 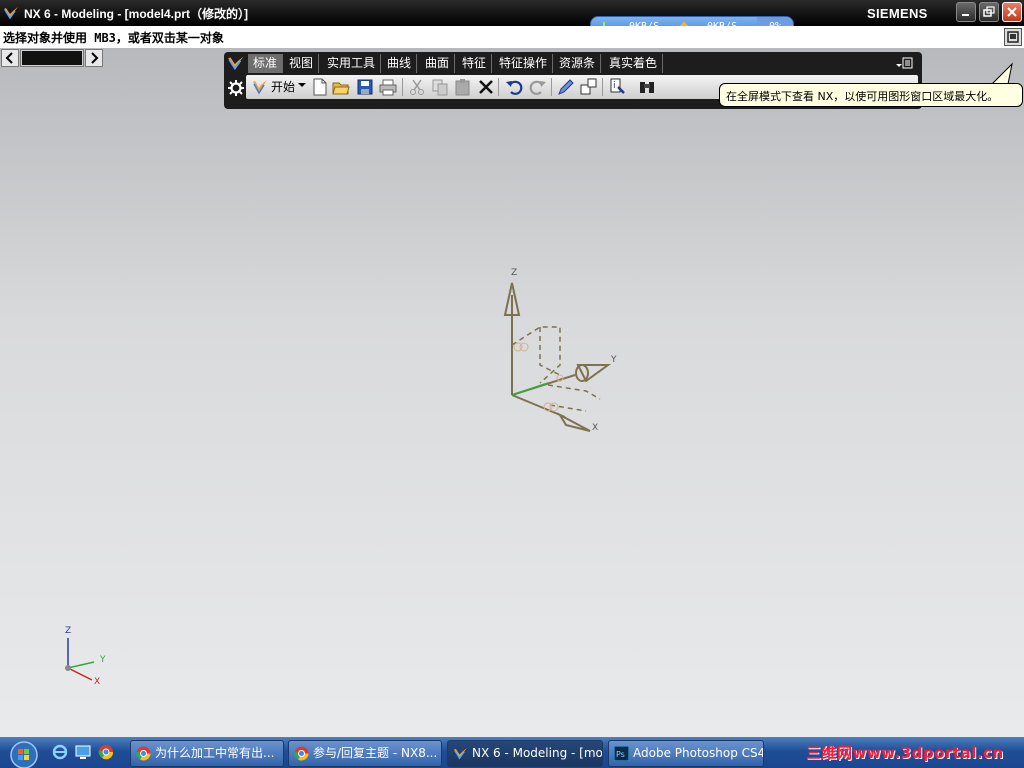 I want to click on csys-x-label: X, so click(x=595, y=428).